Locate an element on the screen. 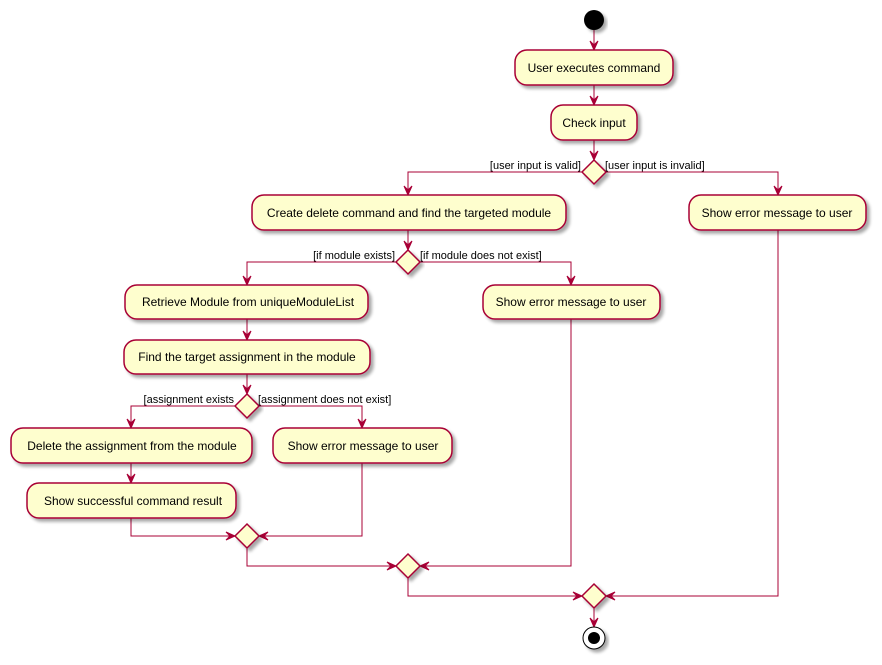 This screenshot has height=665, width=882. action-show-successful-result: Show successful command result is located at coordinates (131, 500).